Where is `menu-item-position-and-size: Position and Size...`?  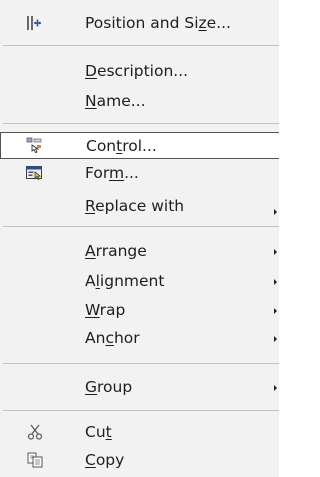 menu-item-position-and-size: Position and Size... is located at coordinates (139, 23).